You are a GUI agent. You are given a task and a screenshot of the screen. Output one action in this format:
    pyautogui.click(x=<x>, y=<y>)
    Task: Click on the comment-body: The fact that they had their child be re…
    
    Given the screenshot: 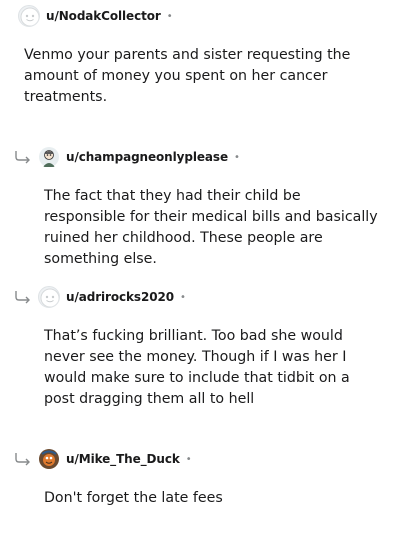 What is the action you would take?
    pyautogui.click(x=211, y=227)
    